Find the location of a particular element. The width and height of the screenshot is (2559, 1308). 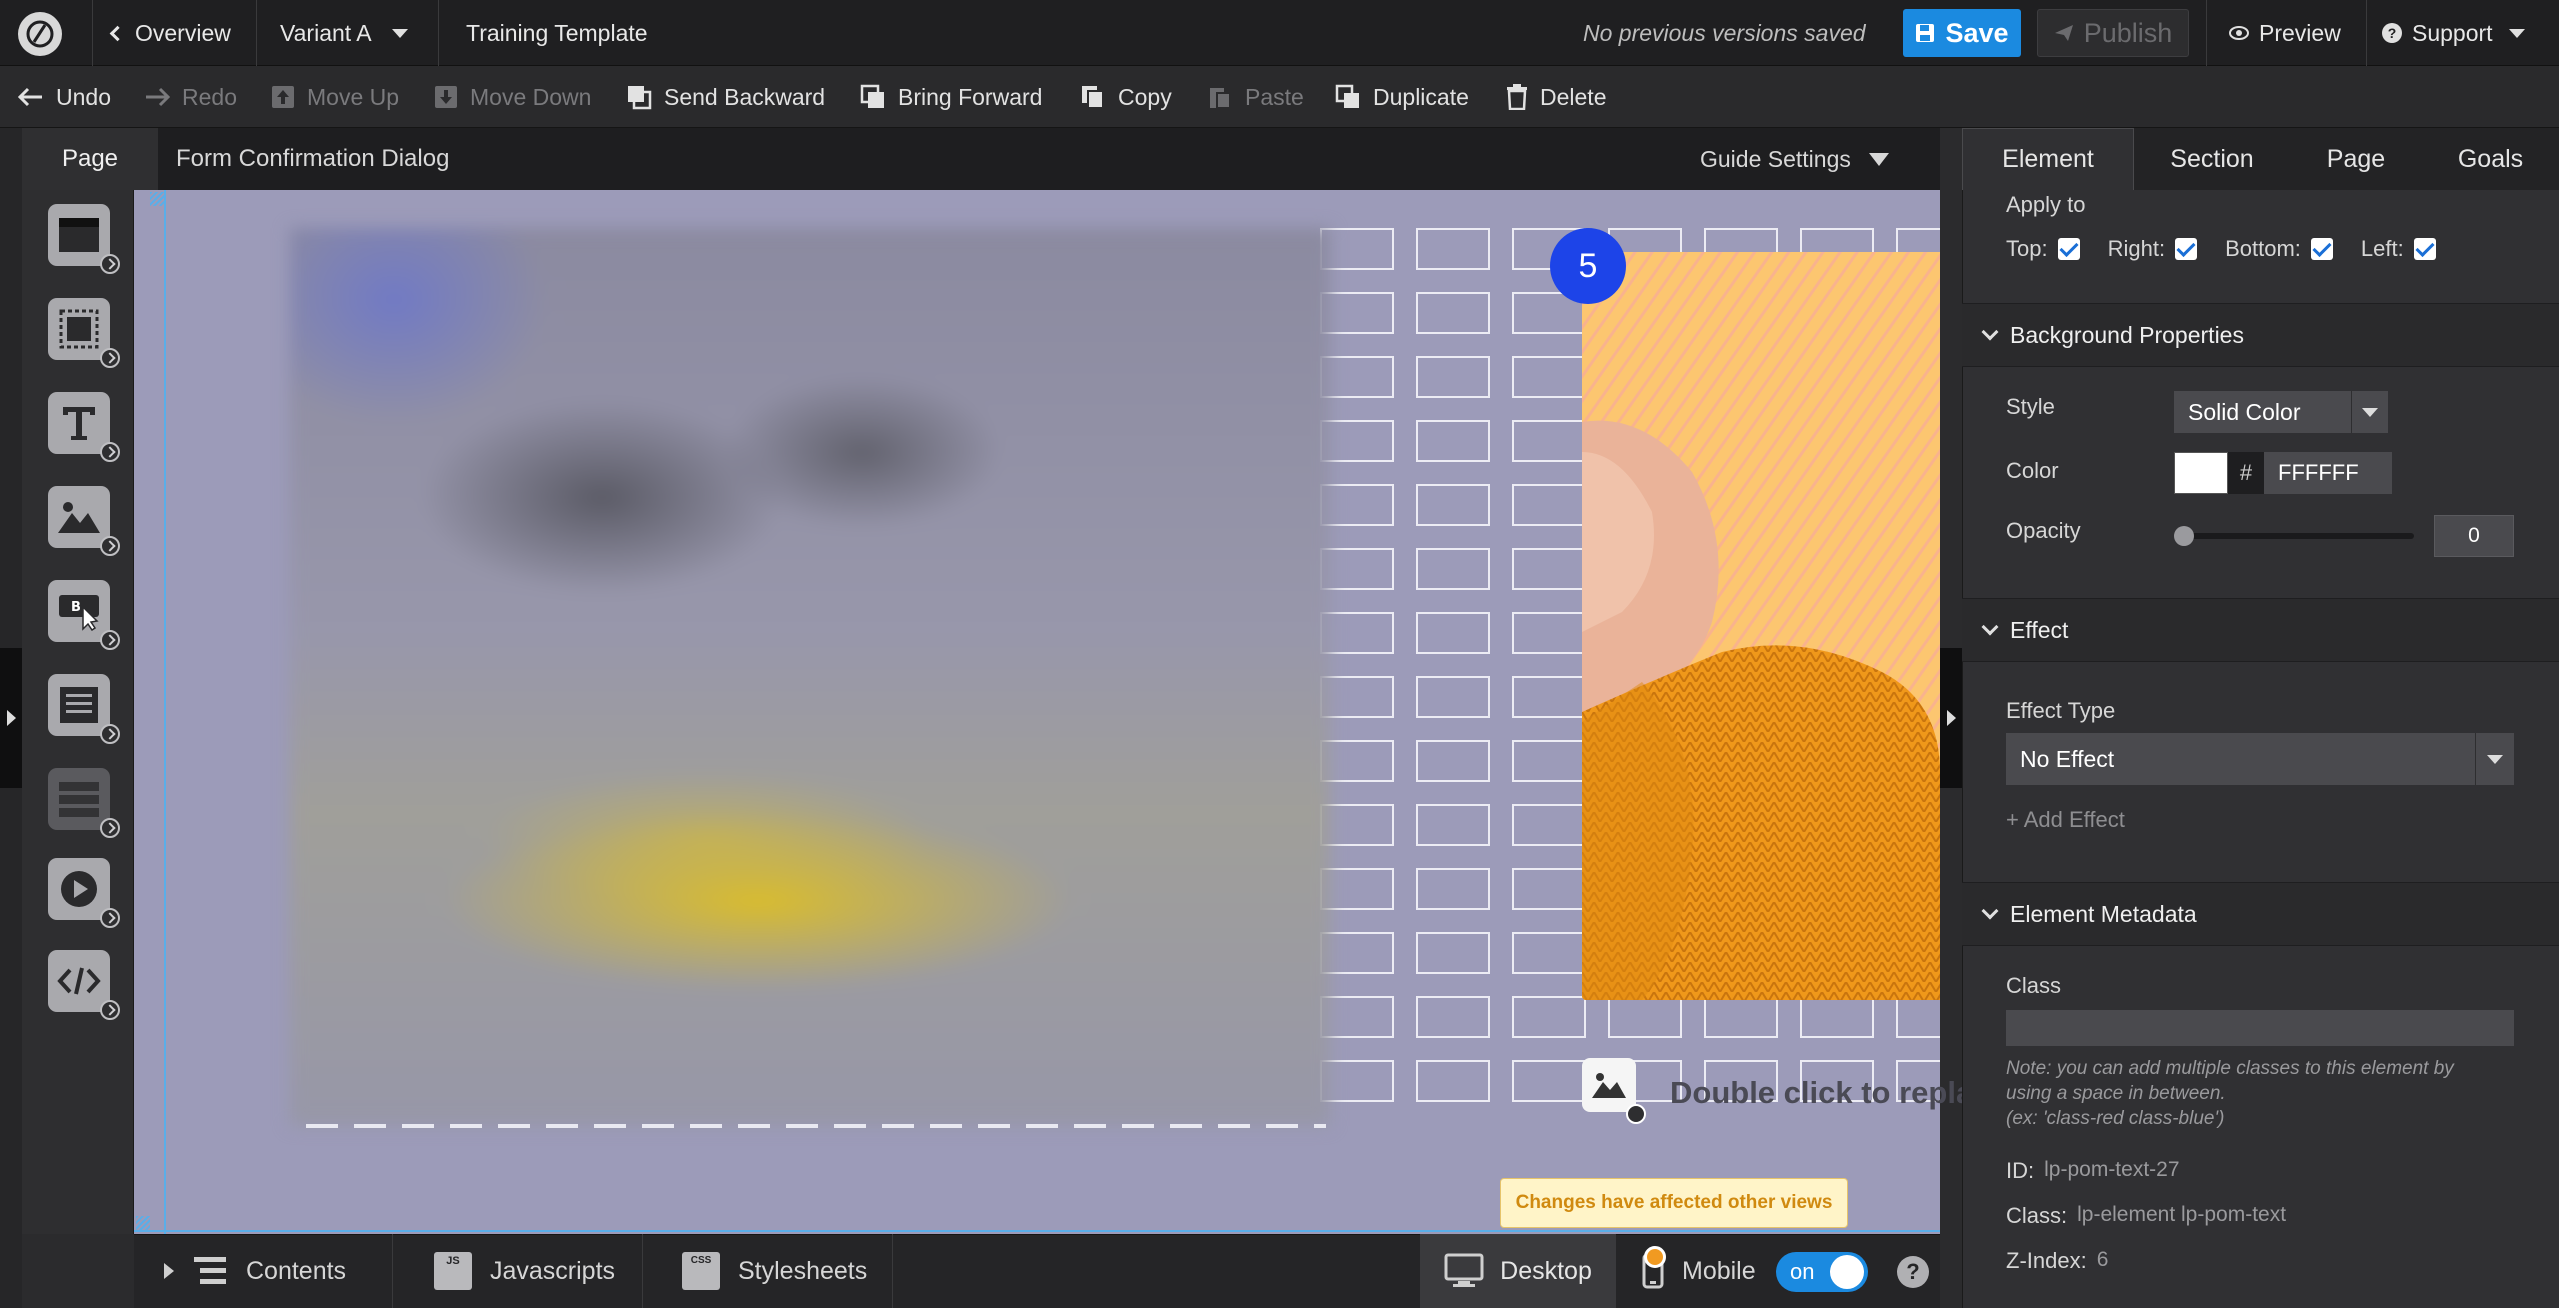

page-tab: Page is located at coordinates (90, 159).